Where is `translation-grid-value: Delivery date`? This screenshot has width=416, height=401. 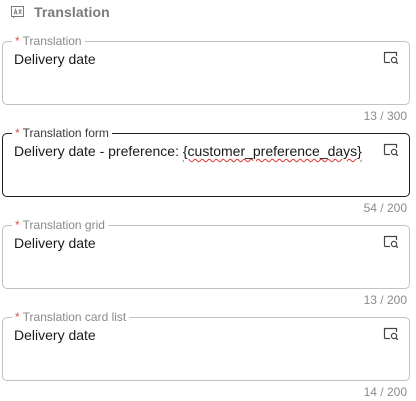 translation-grid-value: Delivery date is located at coordinates (191, 243).